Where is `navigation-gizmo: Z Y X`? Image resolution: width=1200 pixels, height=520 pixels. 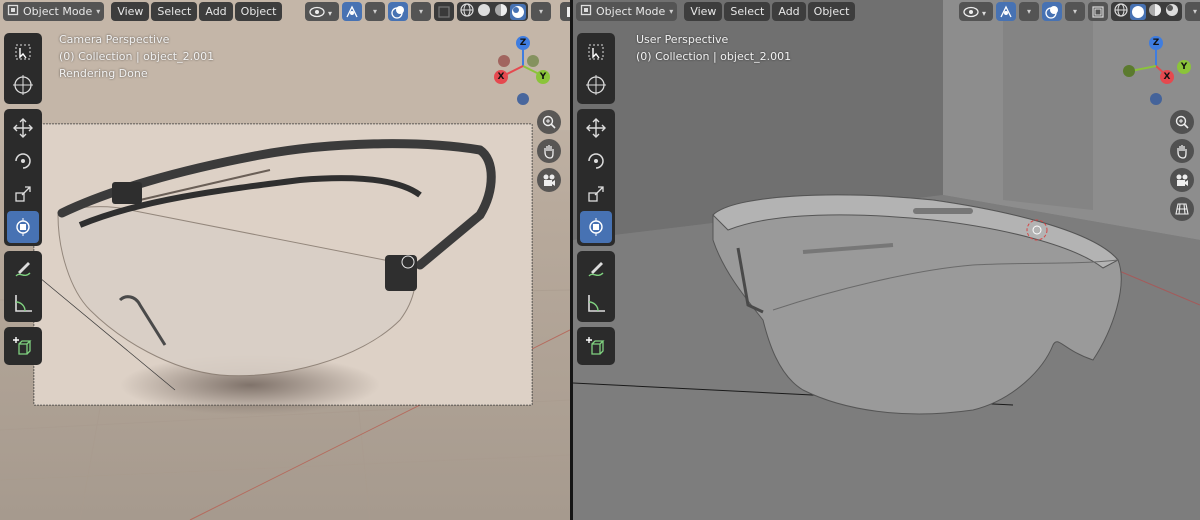
navigation-gizmo: Z Y X is located at coordinates (523, 73).